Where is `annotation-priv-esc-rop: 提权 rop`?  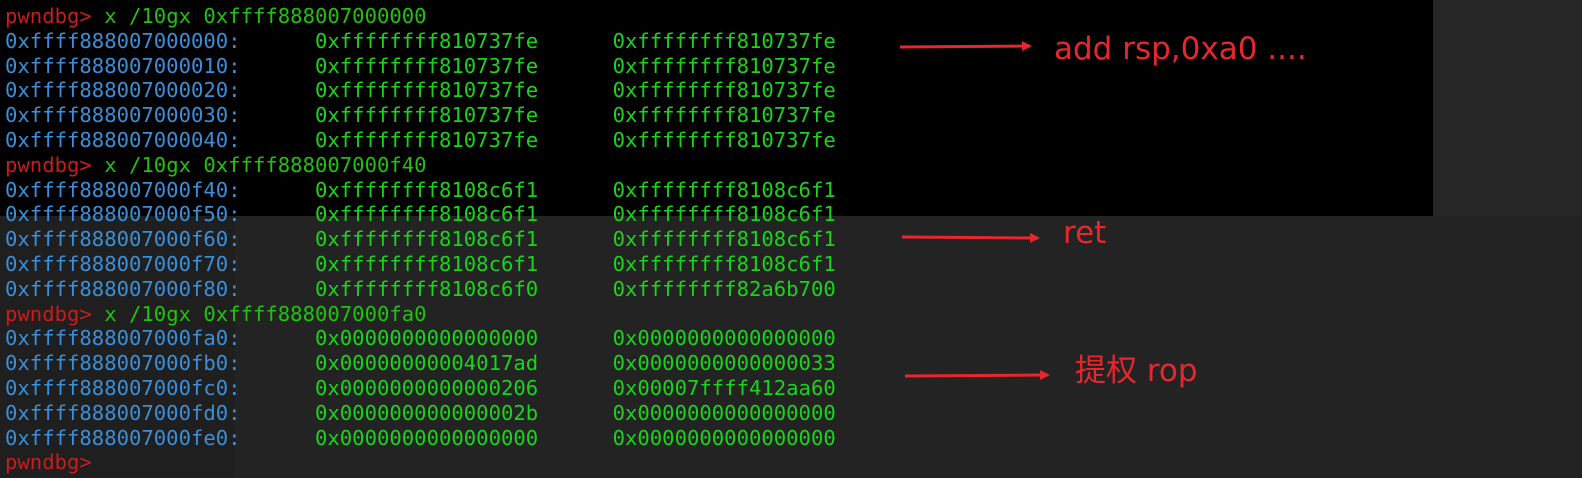
annotation-priv-esc-rop: 提权 rop is located at coordinates (1136, 371).